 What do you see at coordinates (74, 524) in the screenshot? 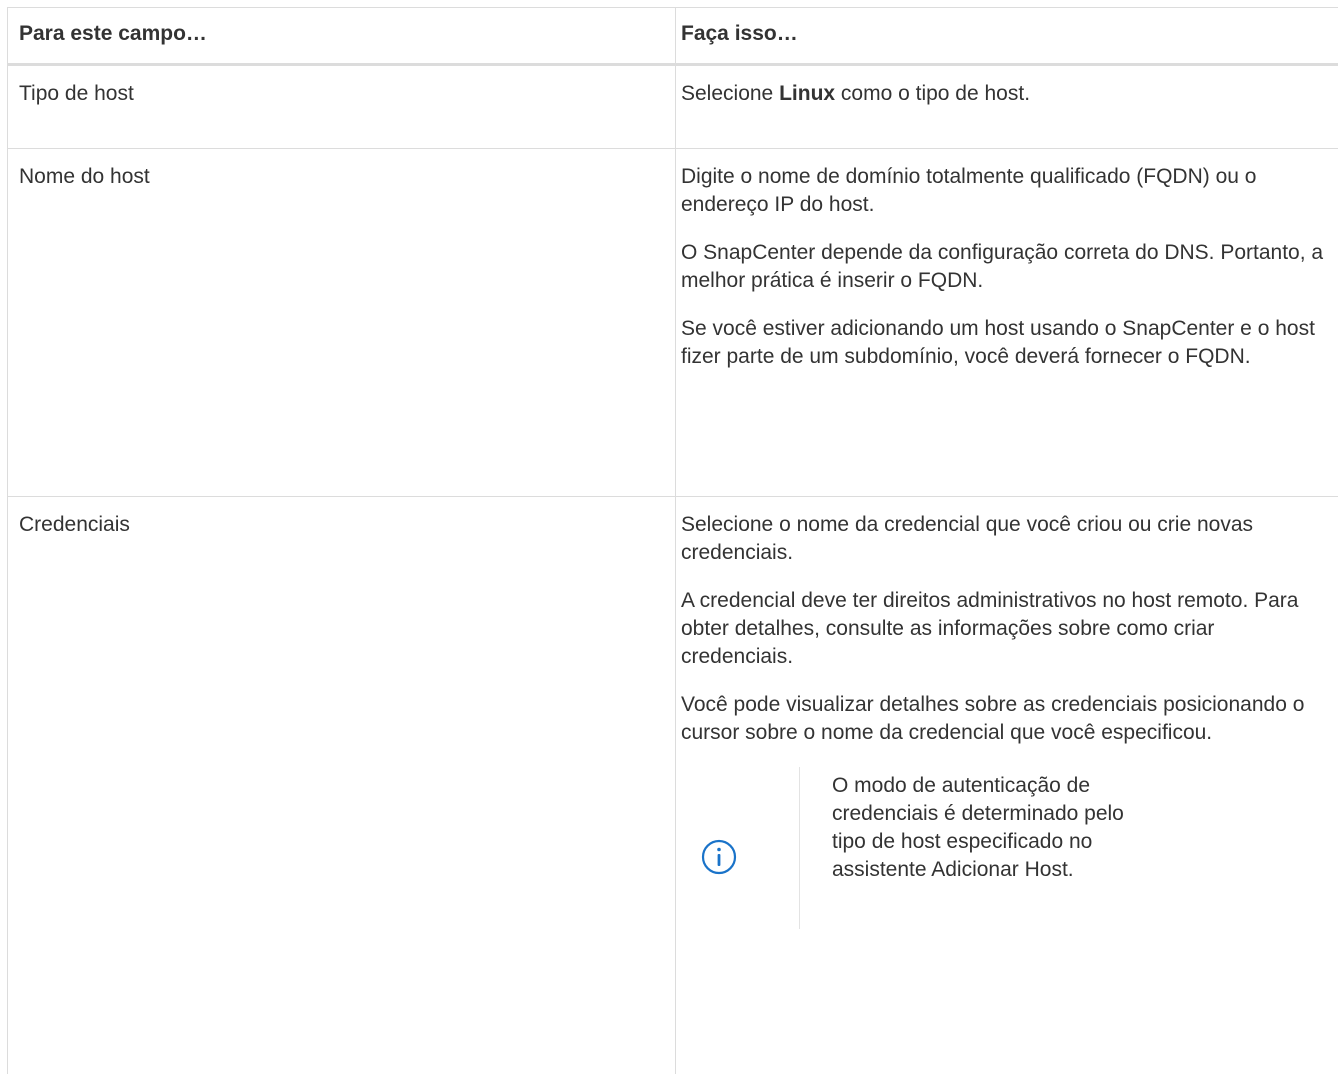
I see `field-name: Credenciais` at bounding box center [74, 524].